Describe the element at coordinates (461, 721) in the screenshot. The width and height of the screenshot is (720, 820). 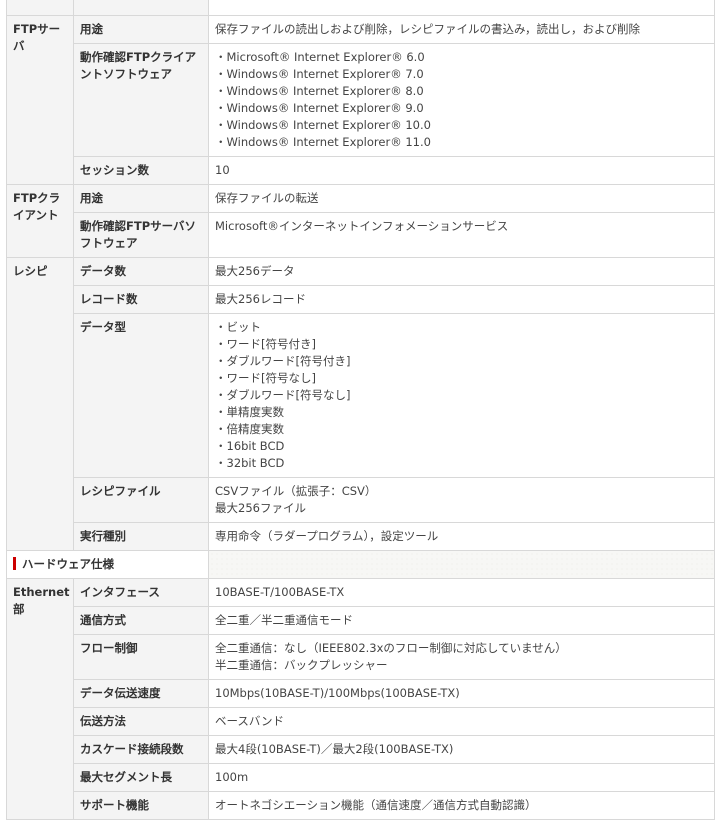
I see `item-value: ベースバンド` at that location.